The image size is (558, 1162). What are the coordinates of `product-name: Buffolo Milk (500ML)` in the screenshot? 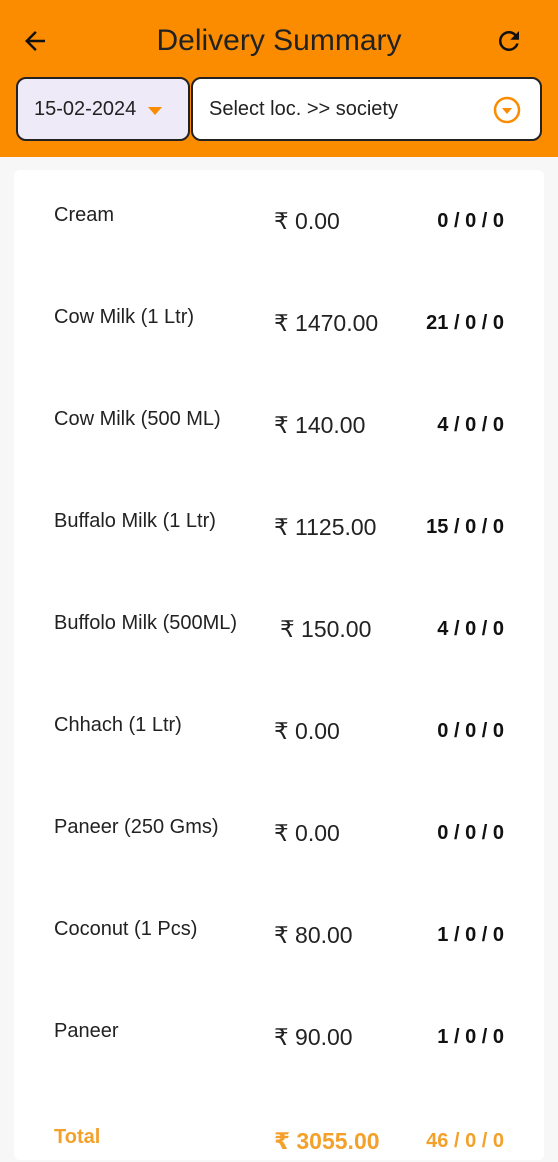 It's located at (146, 623).